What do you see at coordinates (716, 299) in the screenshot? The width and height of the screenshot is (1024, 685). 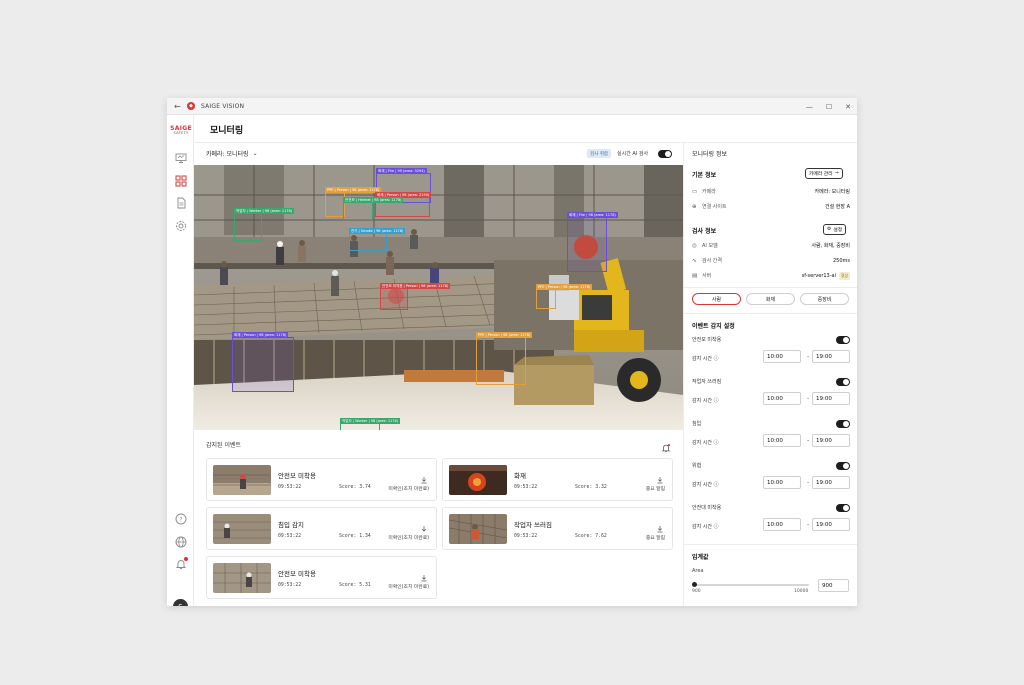 I see `tab-person: 사람` at bounding box center [716, 299].